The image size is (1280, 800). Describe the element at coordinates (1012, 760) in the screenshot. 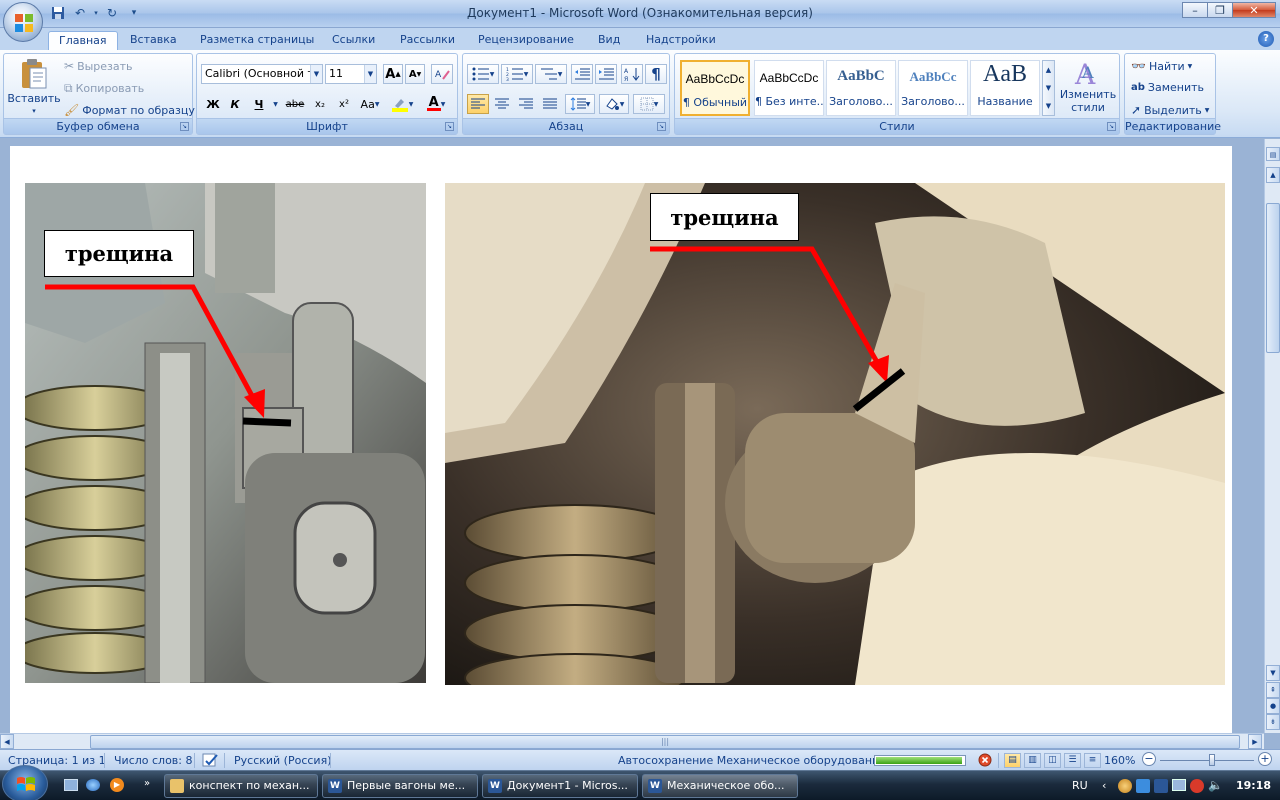

I see `print-layout-view-icon: ▤` at that location.